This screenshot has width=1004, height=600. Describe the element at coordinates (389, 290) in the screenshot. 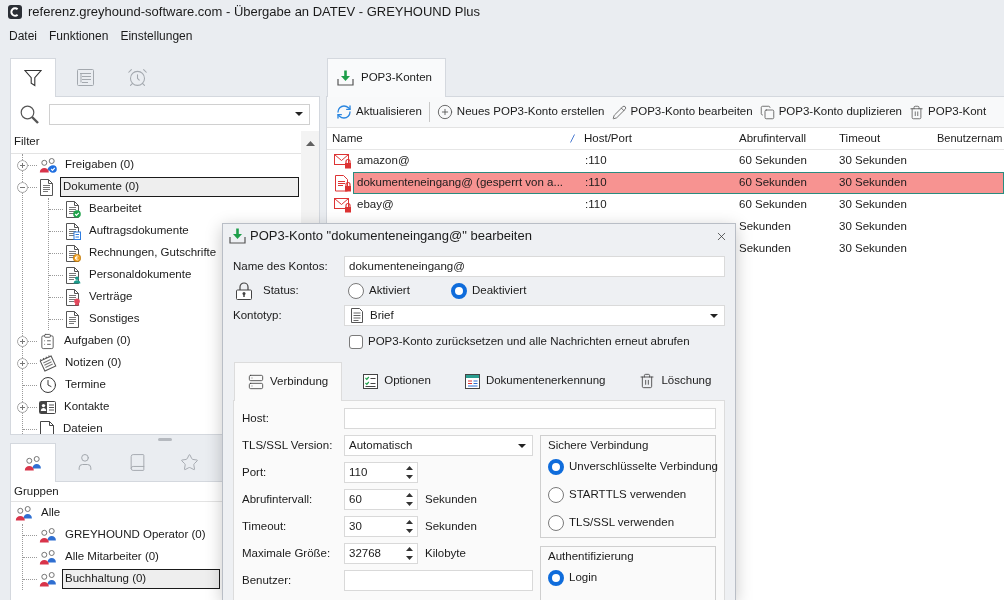

I see `radio-label: Aktiviert` at that location.